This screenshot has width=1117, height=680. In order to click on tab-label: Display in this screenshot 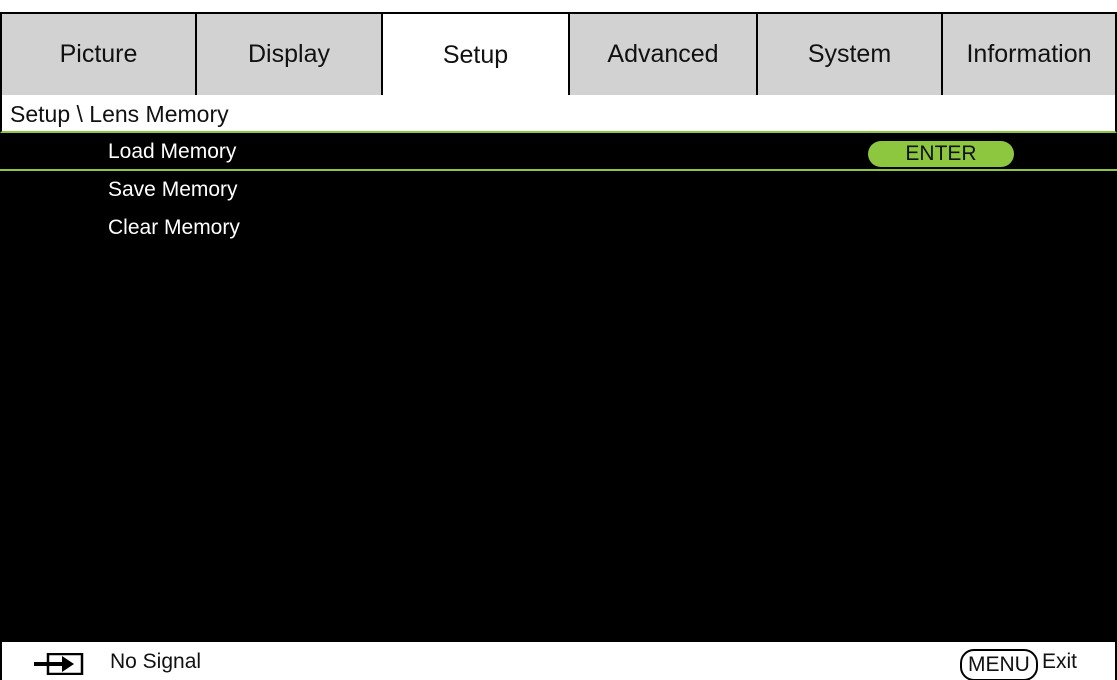, I will do `click(289, 54)`.